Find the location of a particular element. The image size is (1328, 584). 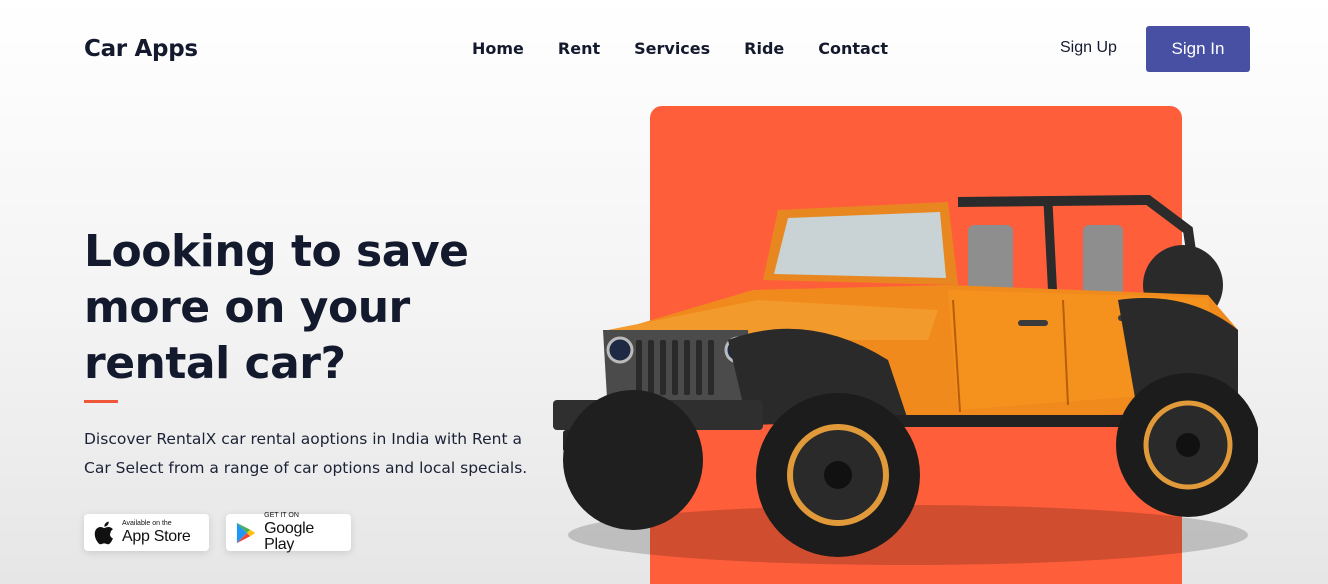

google-play-small-text: GET IT ON is located at coordinates (281, 515).